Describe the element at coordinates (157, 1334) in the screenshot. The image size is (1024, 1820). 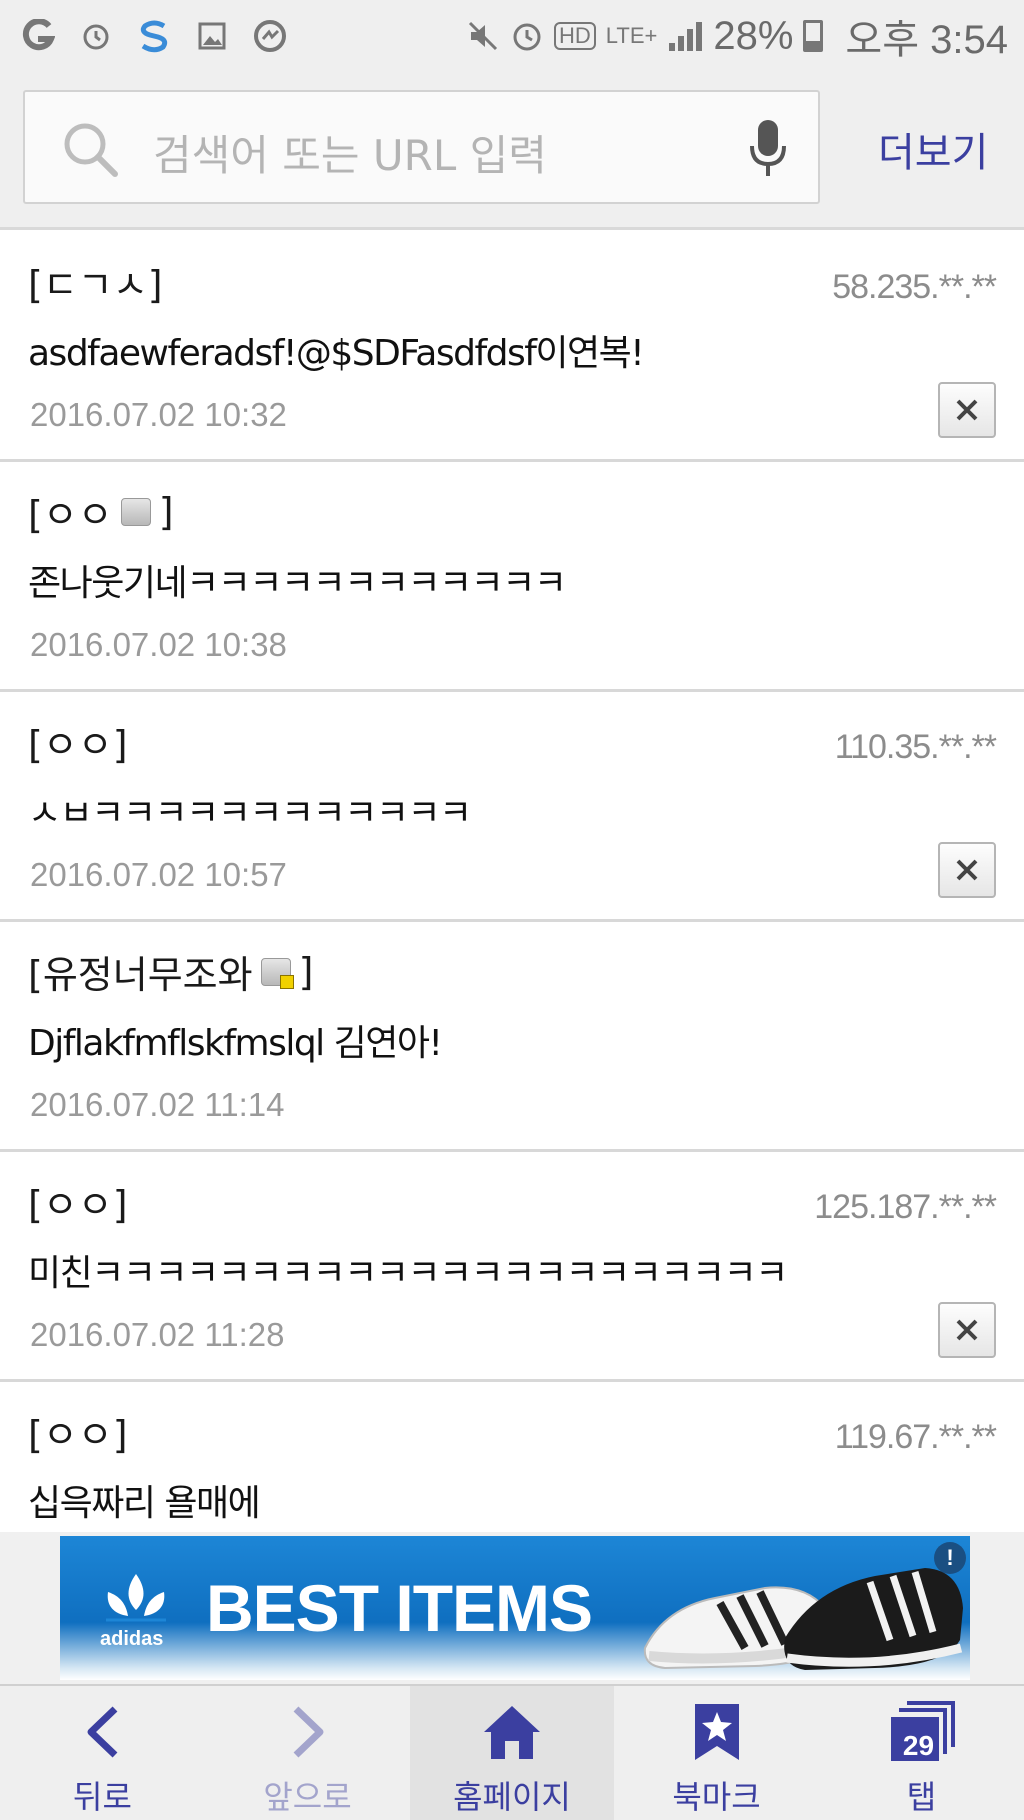
I see `comment-date: 2016.07.02 11:28` at that location.